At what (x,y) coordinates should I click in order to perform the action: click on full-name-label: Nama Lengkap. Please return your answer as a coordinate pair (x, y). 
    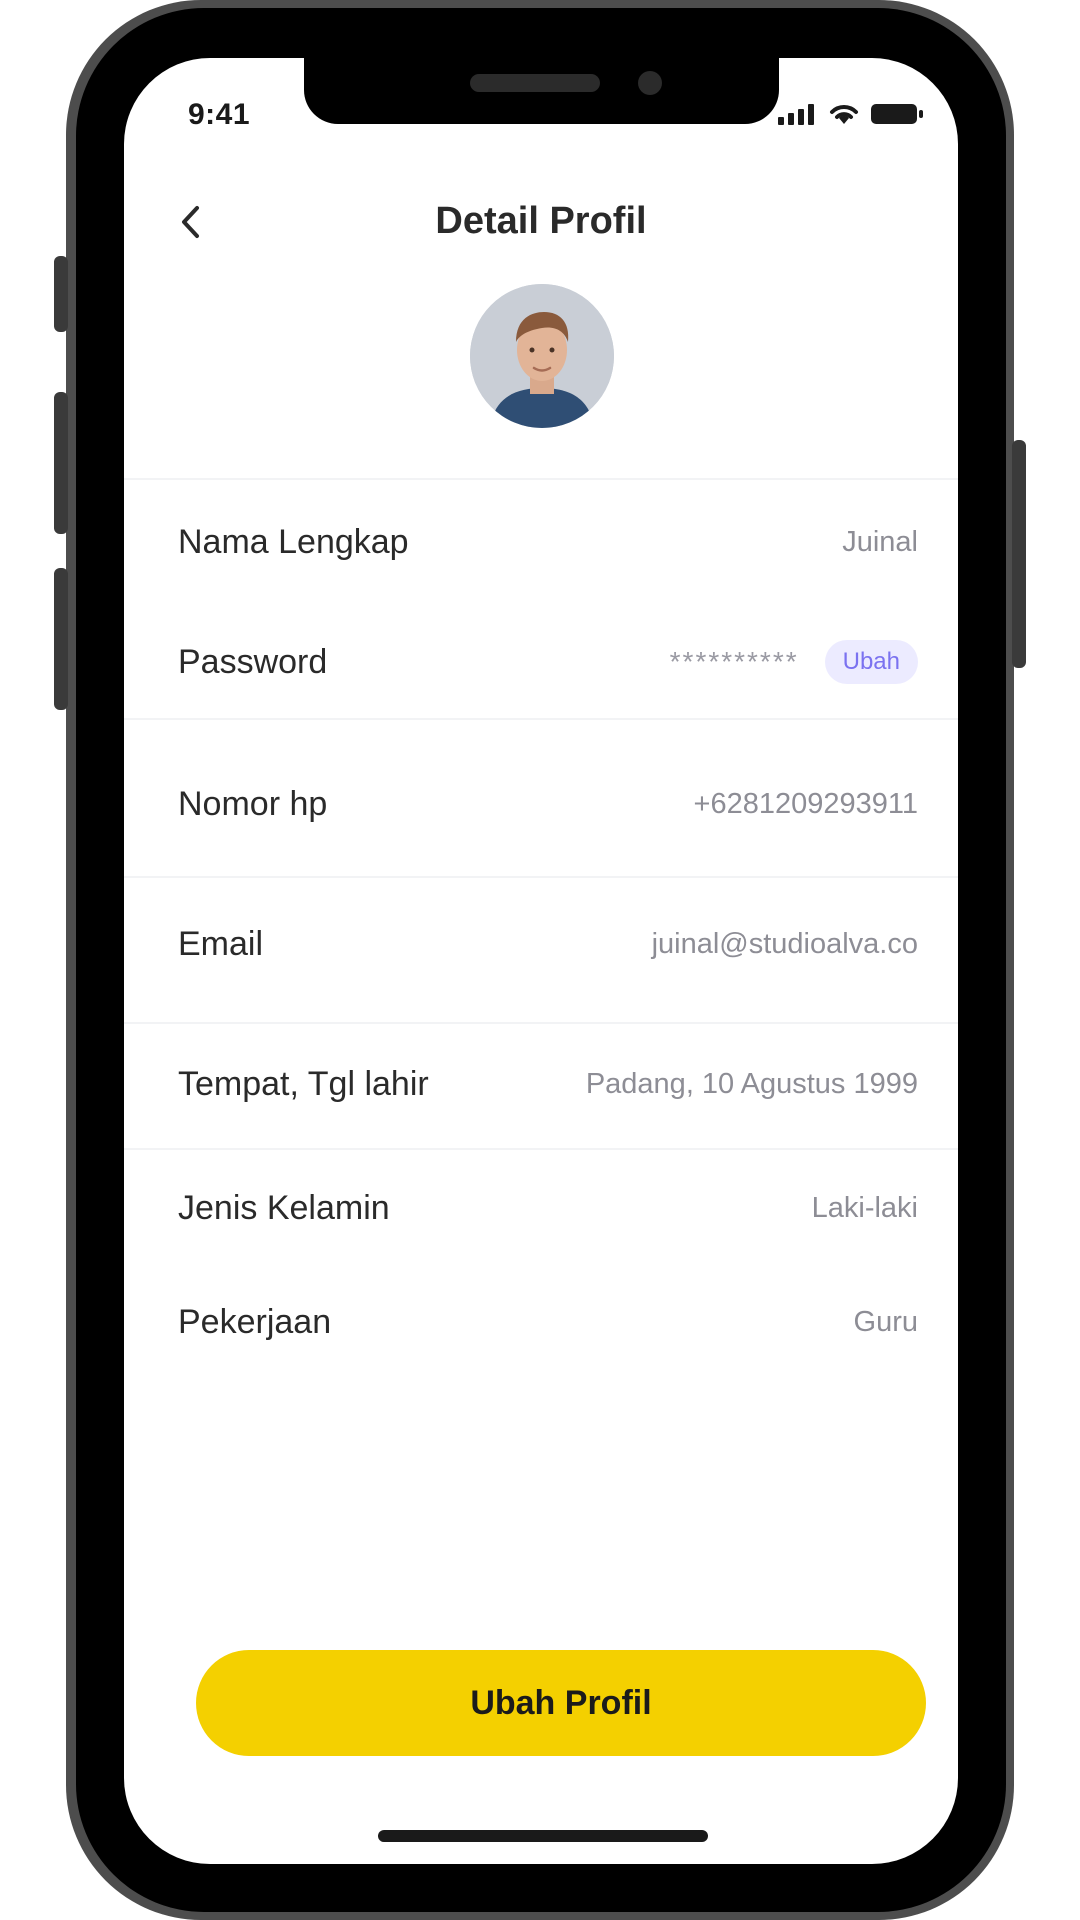
    Looking at the image, I should click on (293, 541).